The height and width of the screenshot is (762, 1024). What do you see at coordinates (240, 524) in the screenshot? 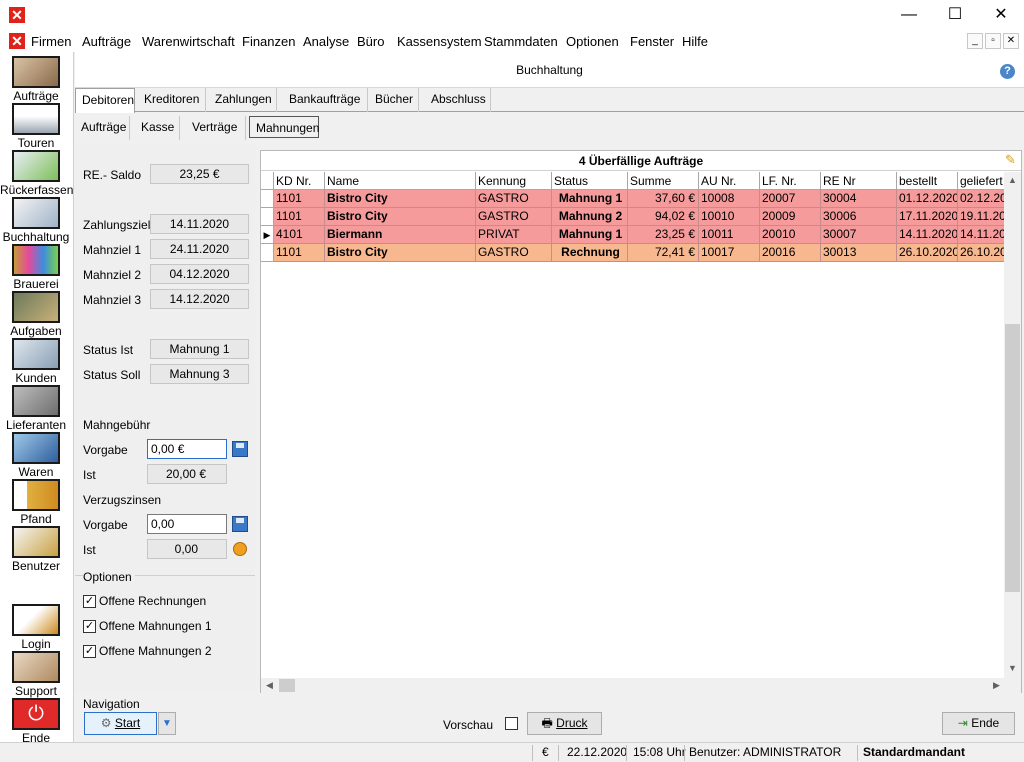
I see `save-icon` at bounding box center [240, 524].